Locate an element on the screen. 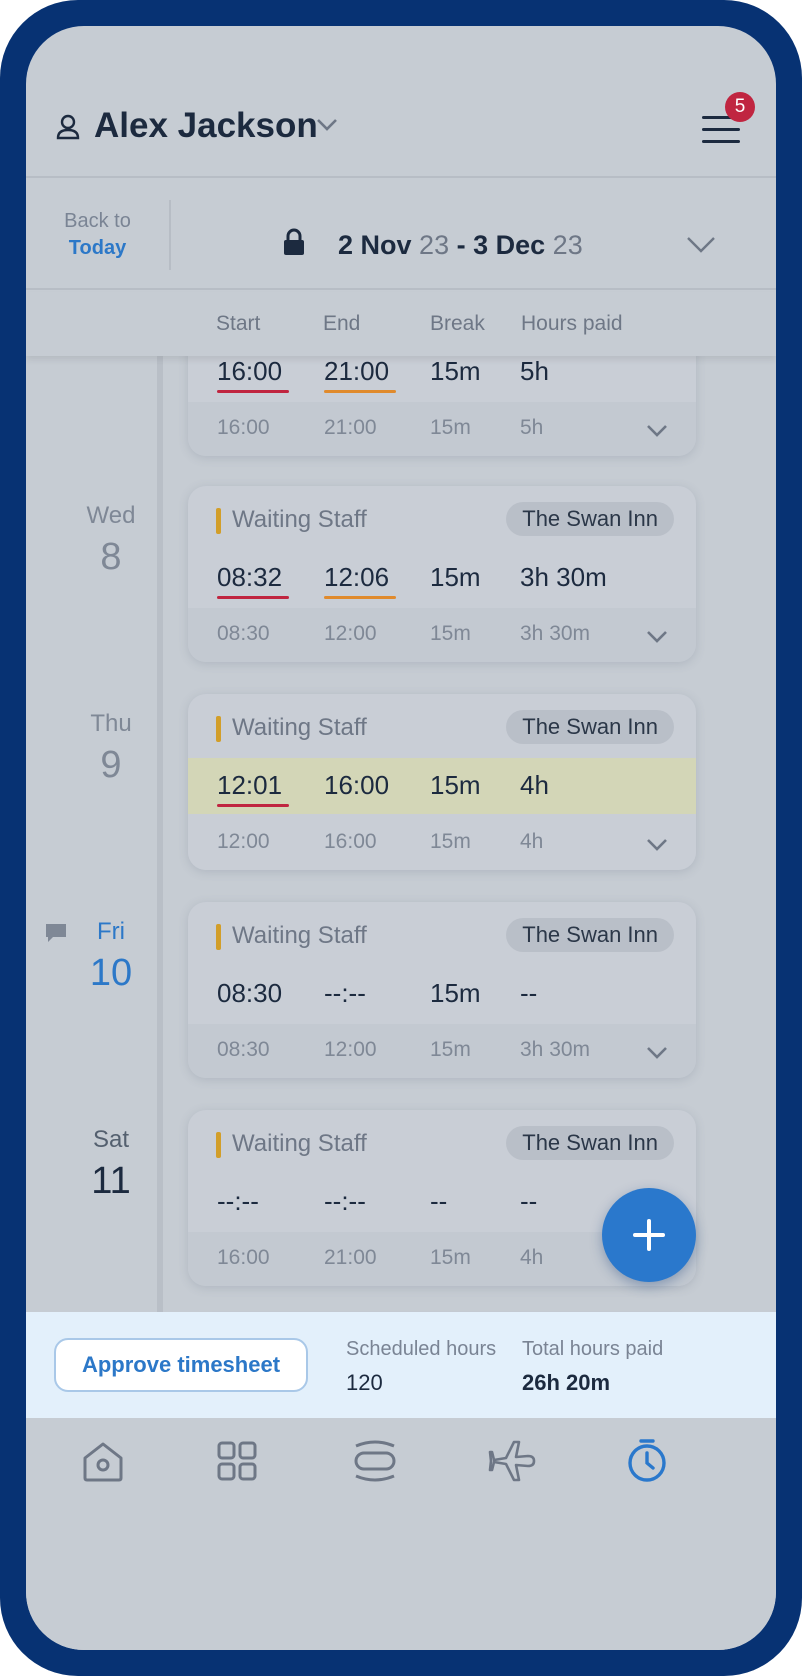  scheduled-row: 12:00 16:00 15m 4h is located at coordinates (442, 843).